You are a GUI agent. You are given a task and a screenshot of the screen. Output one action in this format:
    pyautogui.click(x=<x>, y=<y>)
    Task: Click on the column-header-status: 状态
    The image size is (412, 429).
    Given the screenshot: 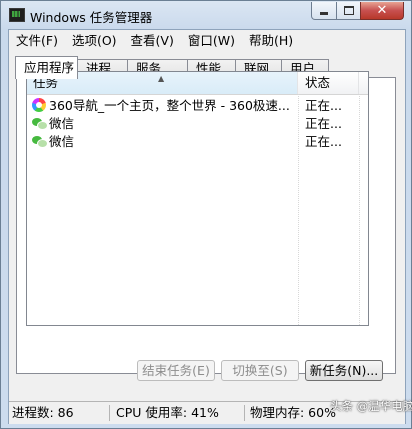 What is the action you would take?
    pyautogui.click(x=329, y=83)
    